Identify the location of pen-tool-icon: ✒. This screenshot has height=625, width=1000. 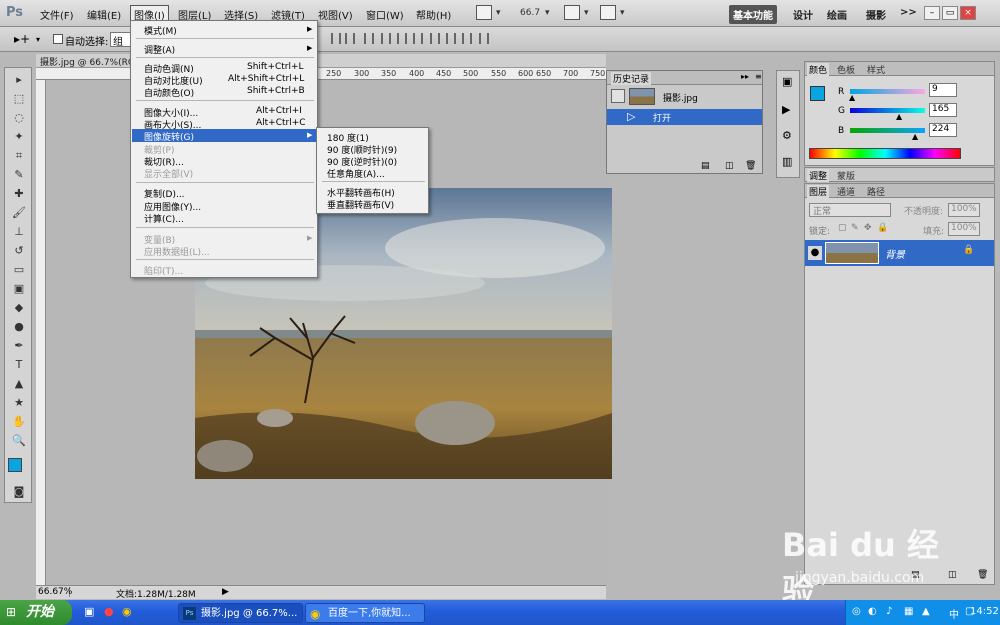
(19, 346).